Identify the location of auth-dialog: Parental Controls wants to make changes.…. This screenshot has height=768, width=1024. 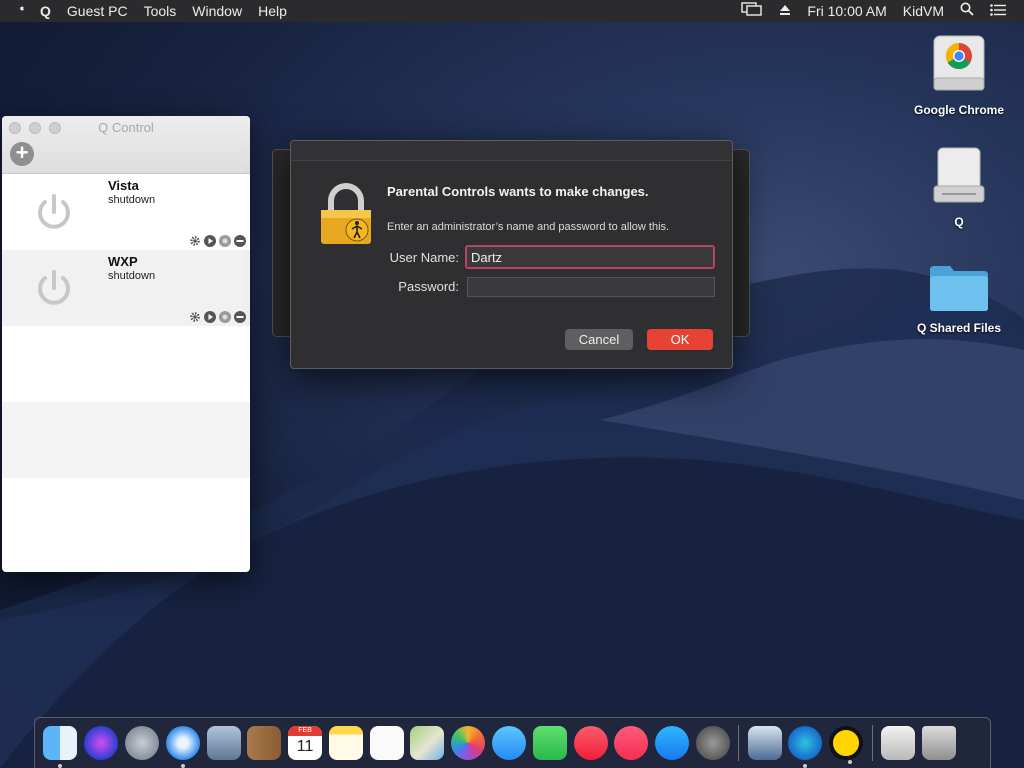
(511, 254).